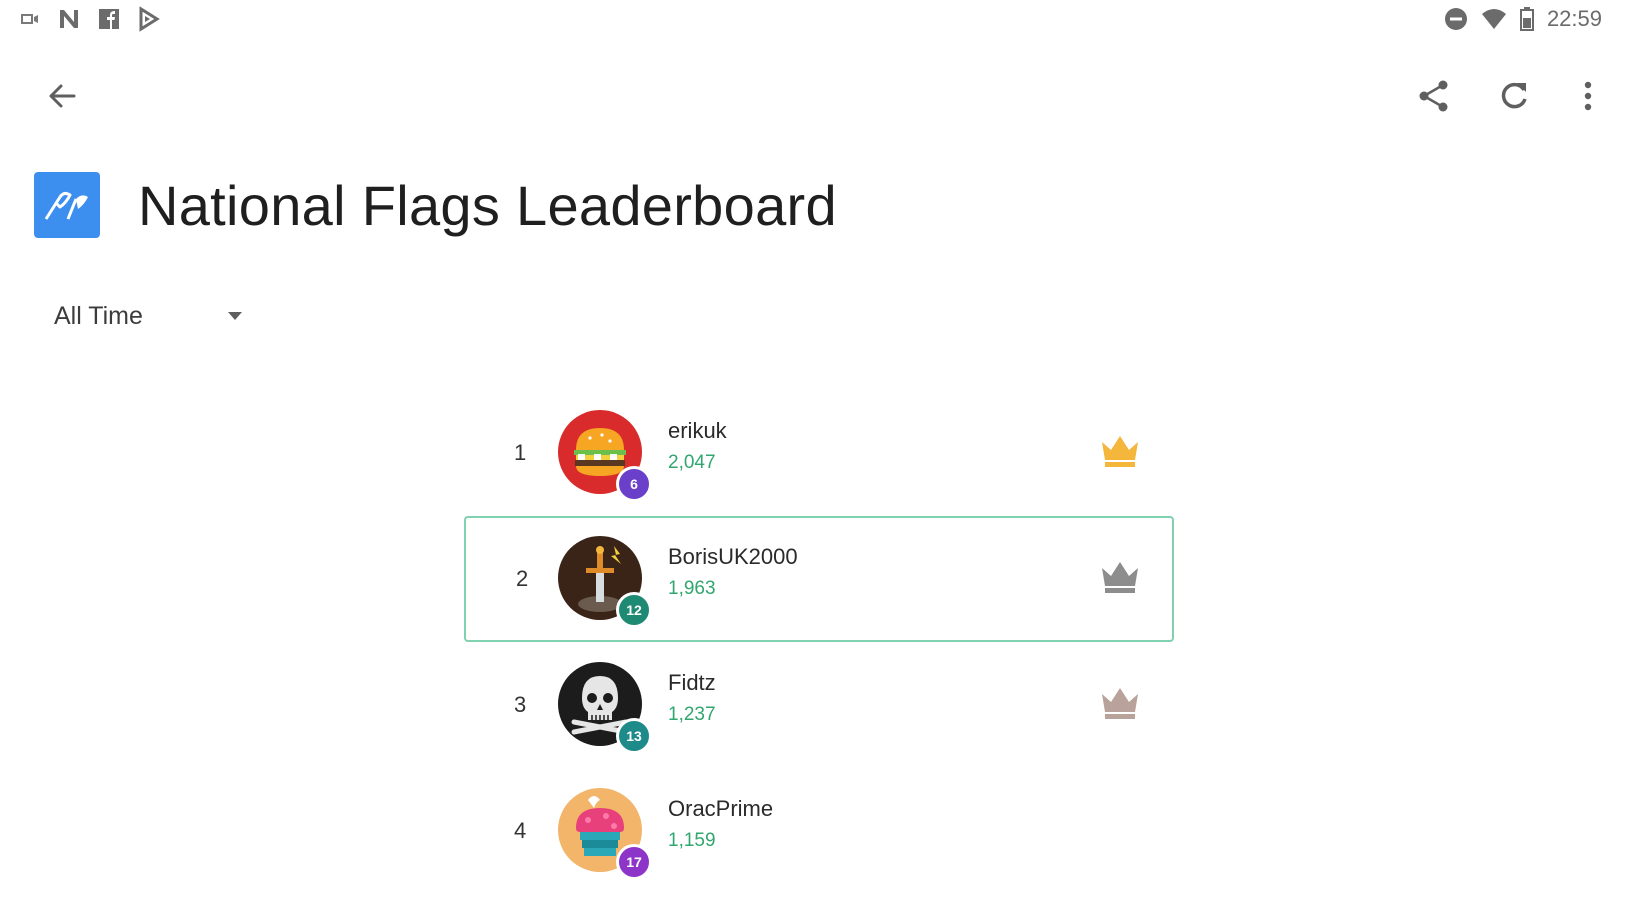  What do you see at coordinates (487, 205) in the screenshot?
I see `page-title: National Flags Leaderboard` at bounding box center [487, 205].